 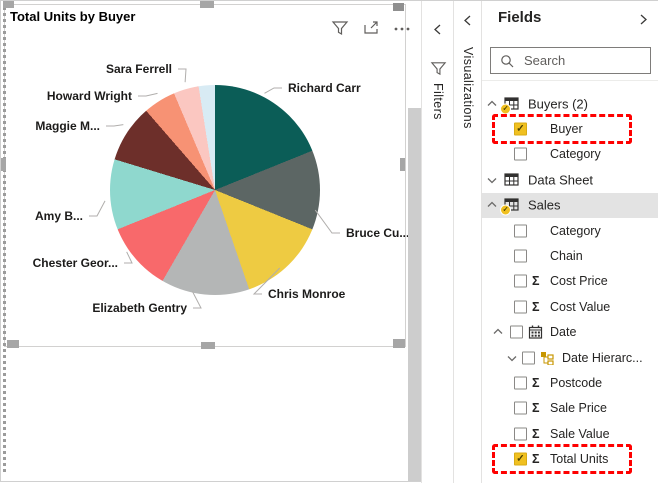 I want to click on pie-slice-label-sara-ferrell: Sara Ferrell, so click(x=138, y=69).